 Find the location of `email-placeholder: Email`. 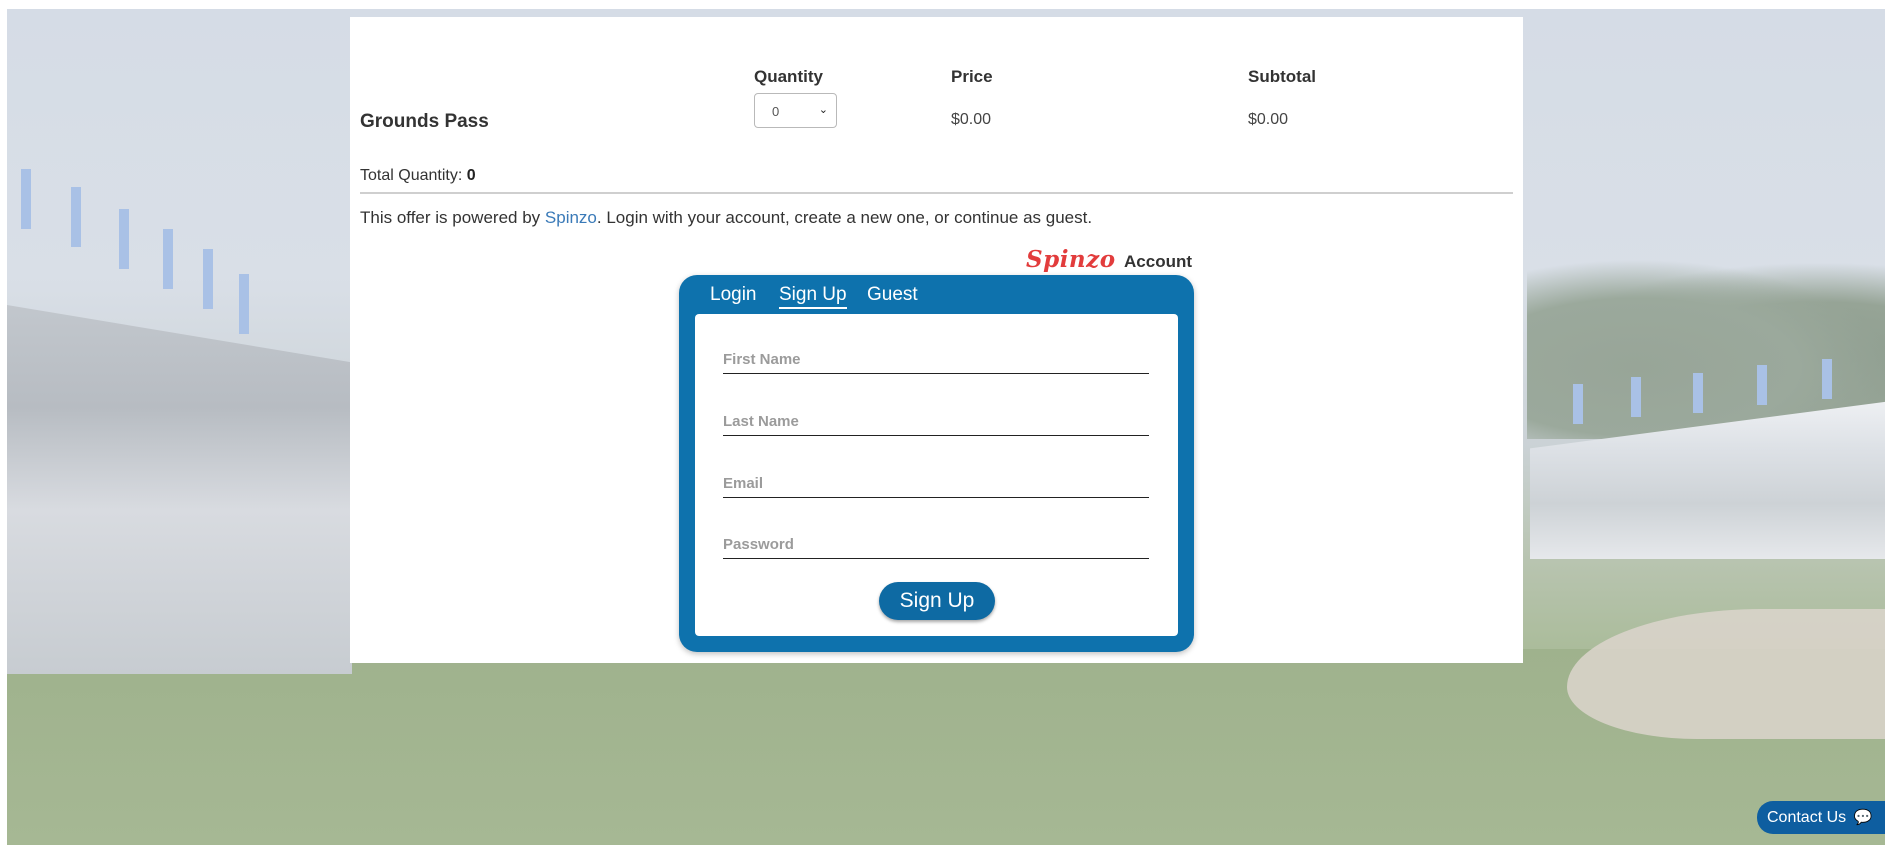

email-placeholder: Email is located at coordinates (743, 483).